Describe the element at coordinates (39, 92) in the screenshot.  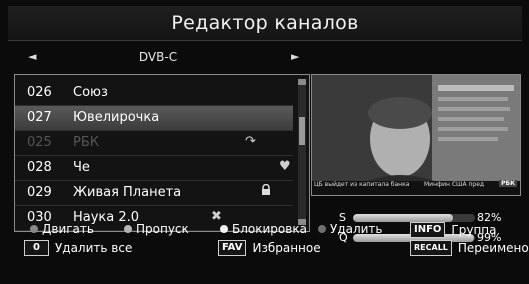
I see `channel-number: 026` at that location.